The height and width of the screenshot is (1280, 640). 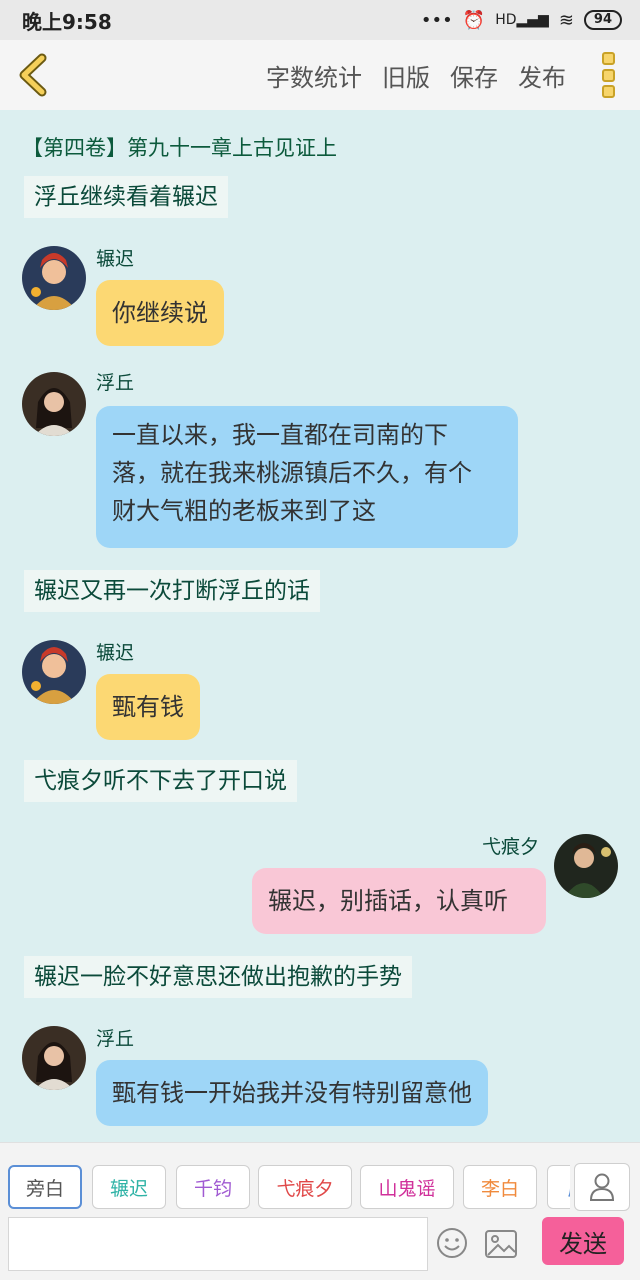 What do you see at coordinates (172, 591) in the screenshot?
I see `narration-message: 辗迟又再一次打断浮丘的话` at bounding box center [172, 591].